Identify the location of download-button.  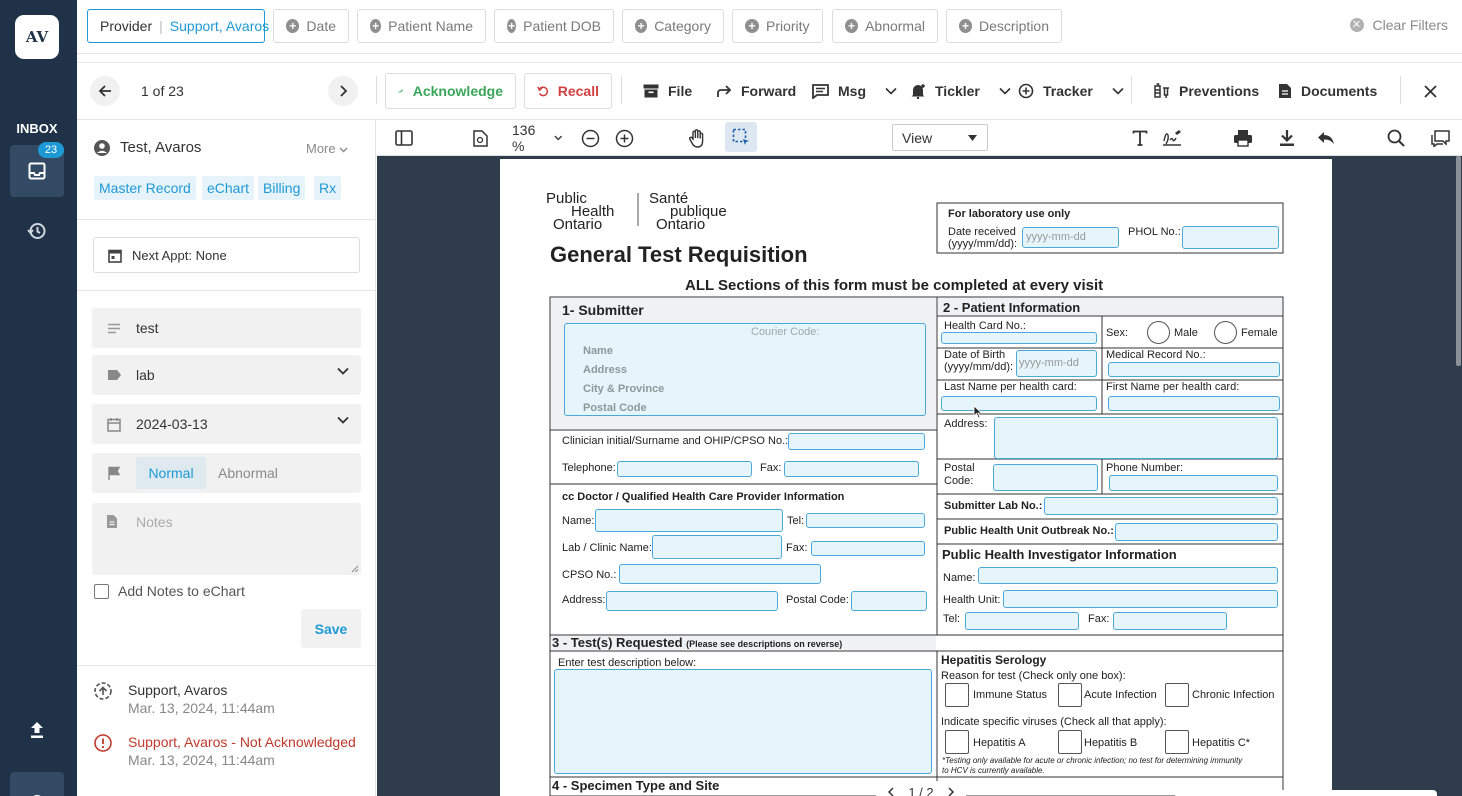
(1287, 138).